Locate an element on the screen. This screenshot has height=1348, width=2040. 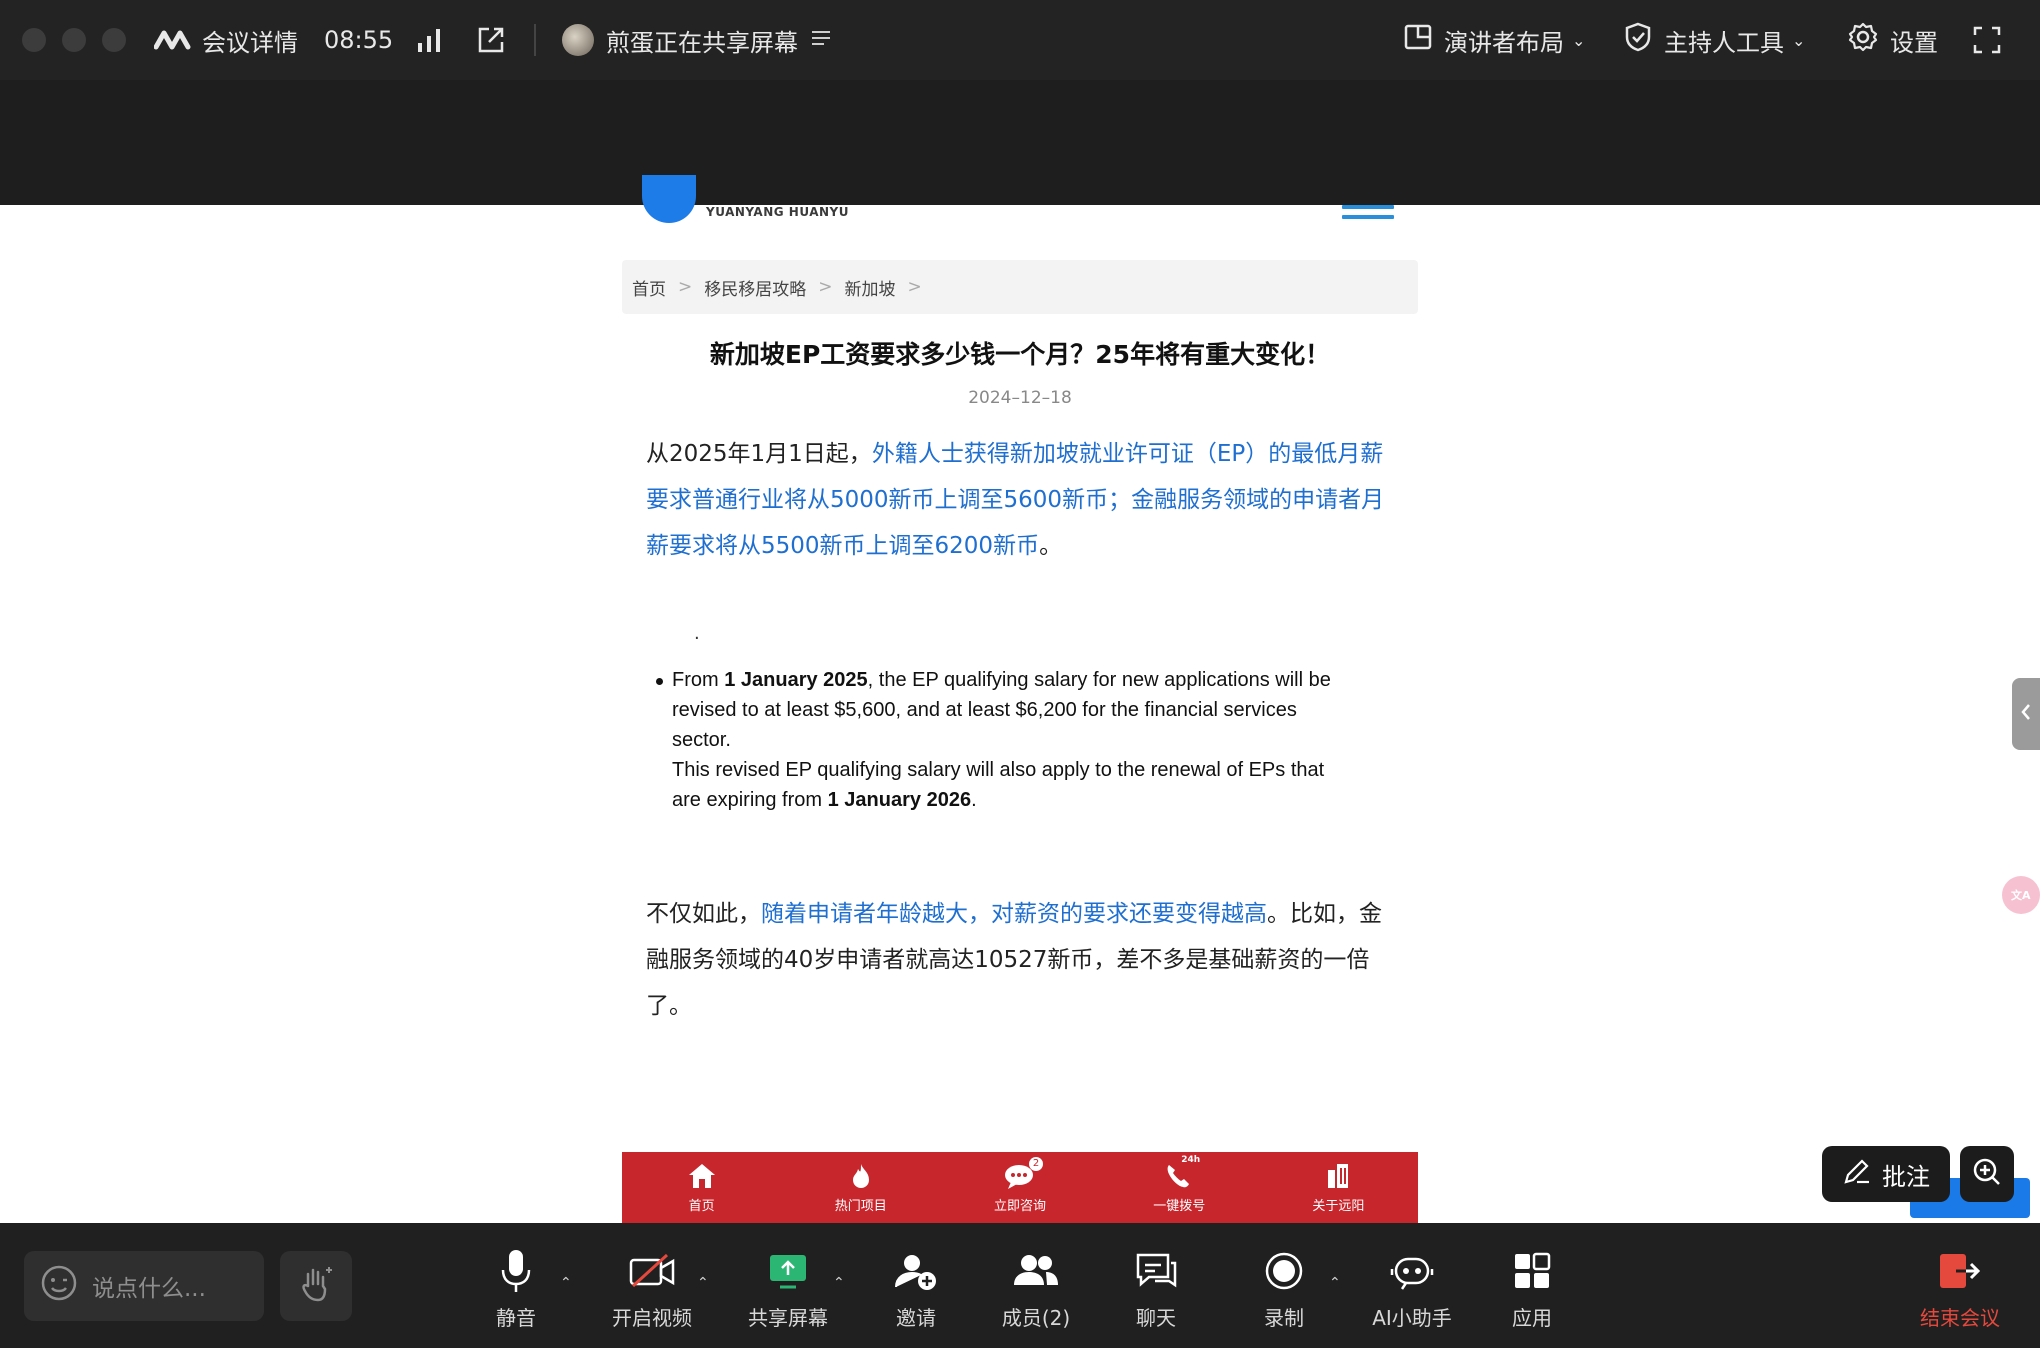
video-button: 开启视频 is located at coordinates (652, 1286).